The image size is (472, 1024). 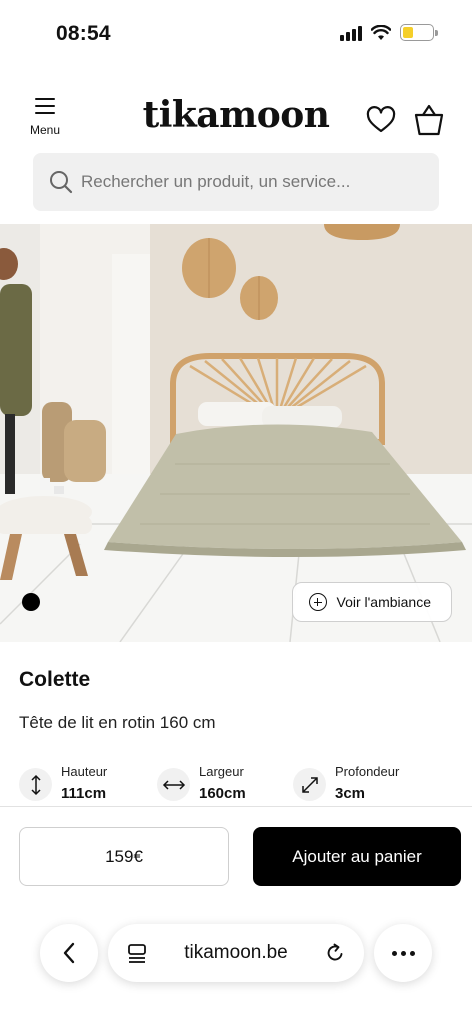 What do you see at coordinates (84, 793) in the screenshot?
I see `dimension-value: 111cm` at bounding box center [84, 793].